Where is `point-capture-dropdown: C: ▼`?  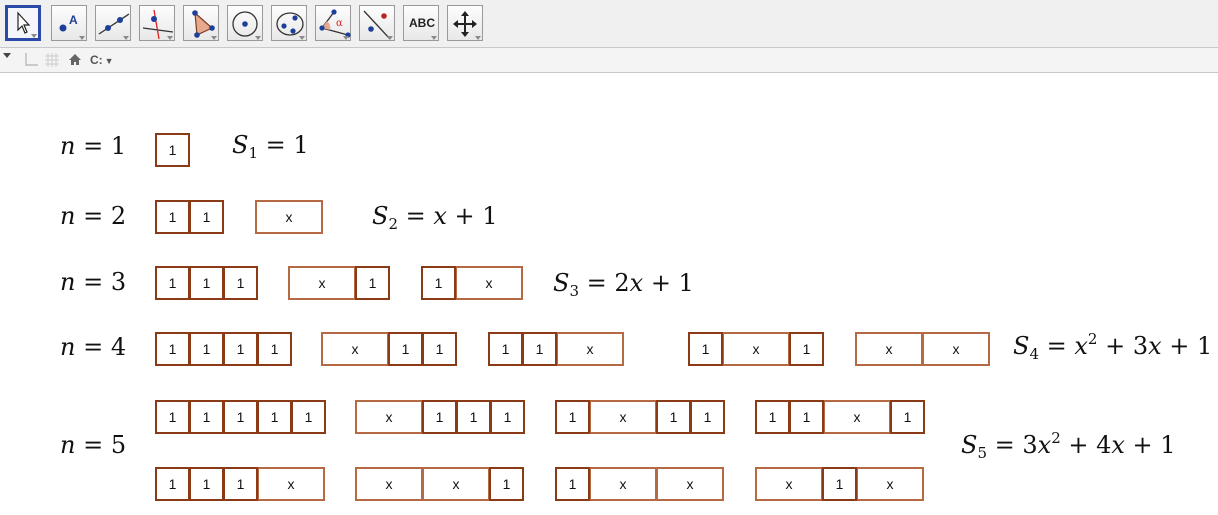
point-capture-dropdown: C: ▼ is located at coordinates (102, 60).